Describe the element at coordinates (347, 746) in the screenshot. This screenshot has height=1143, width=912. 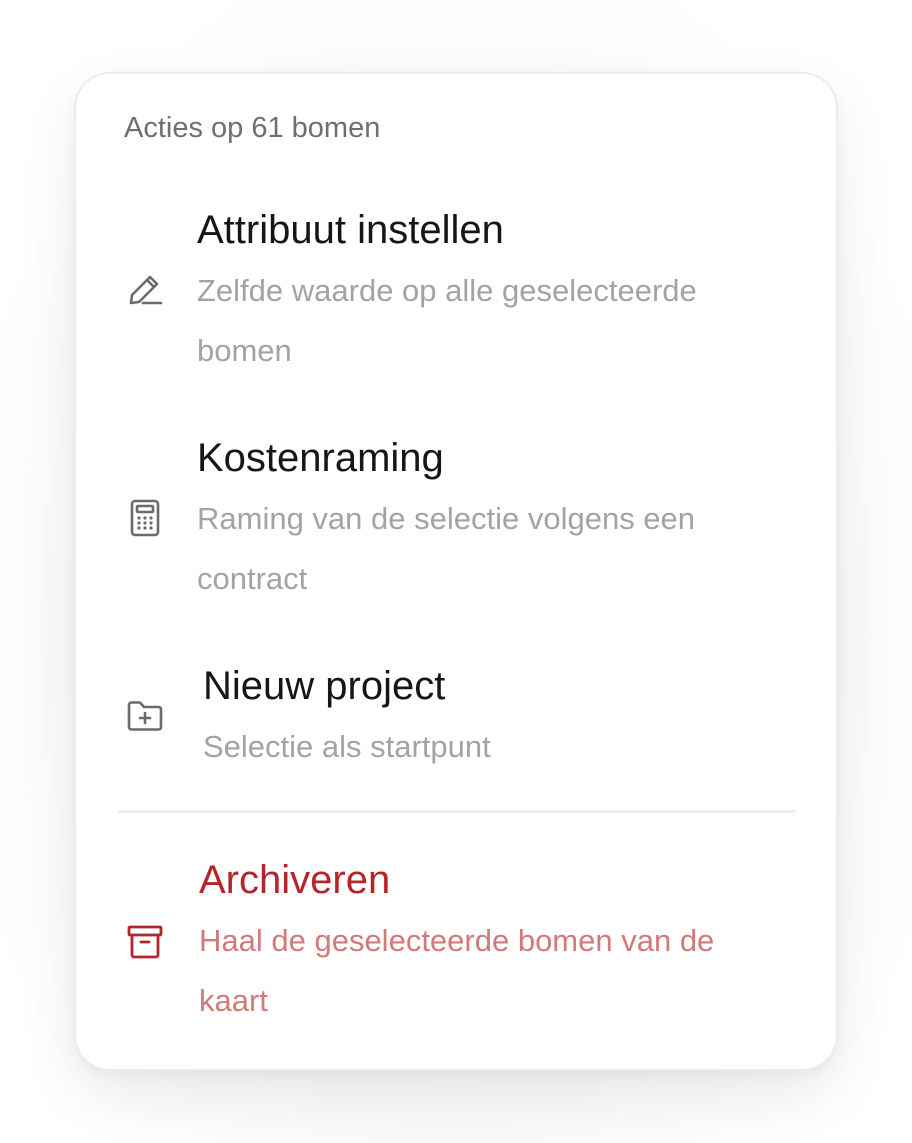
I see `menu-item-description: Selectie als startpunt` at that location.